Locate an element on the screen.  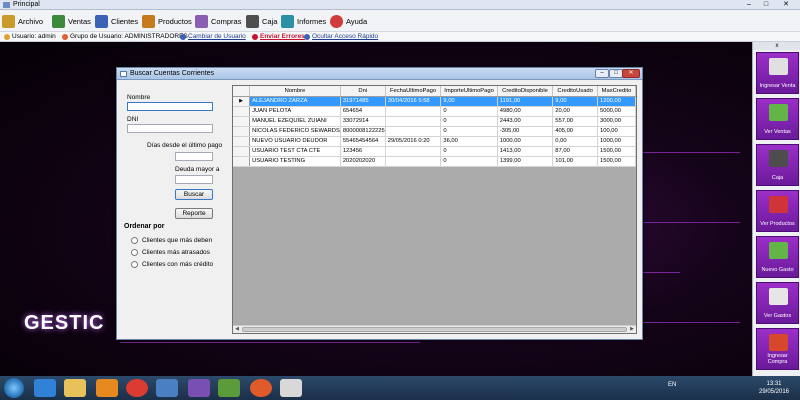
cell: 405,00 is located at coordinates (575, 131).